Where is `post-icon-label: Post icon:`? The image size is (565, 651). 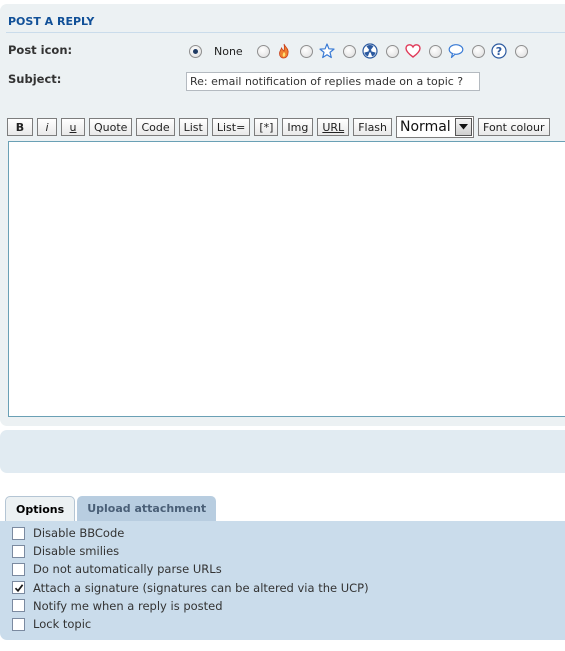
post-icon-label: Post icon: is located at coordinates (40, 50).